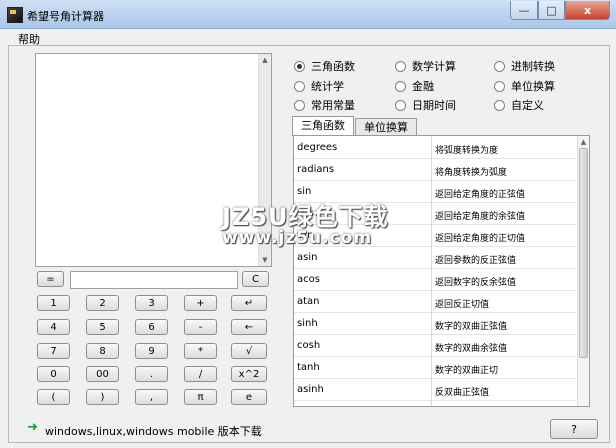  What do you see at coordinates (435, 279) in the screenshot?
I see `table-row: acos 返回数字的反余弦值` at bounding box center [435, 279].